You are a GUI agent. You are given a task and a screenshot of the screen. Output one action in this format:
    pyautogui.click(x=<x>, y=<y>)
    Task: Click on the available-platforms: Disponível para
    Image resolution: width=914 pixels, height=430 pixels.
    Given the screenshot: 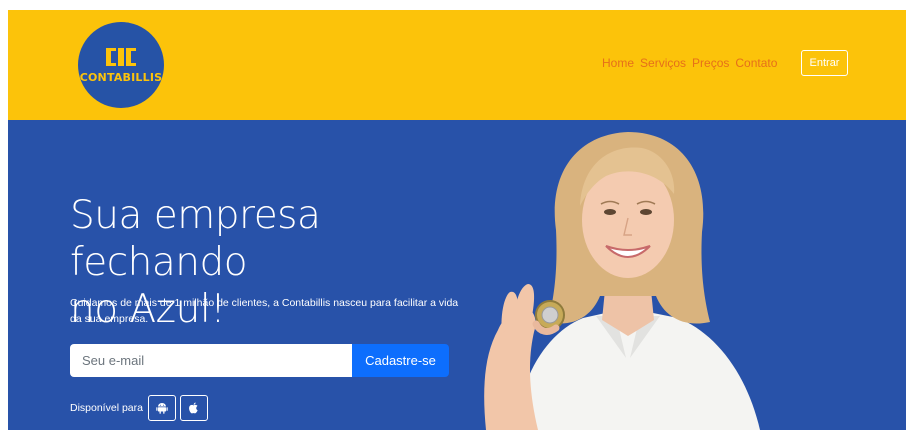 What is the action you would take?
    pyautogui.click(x=139, y=408)
    